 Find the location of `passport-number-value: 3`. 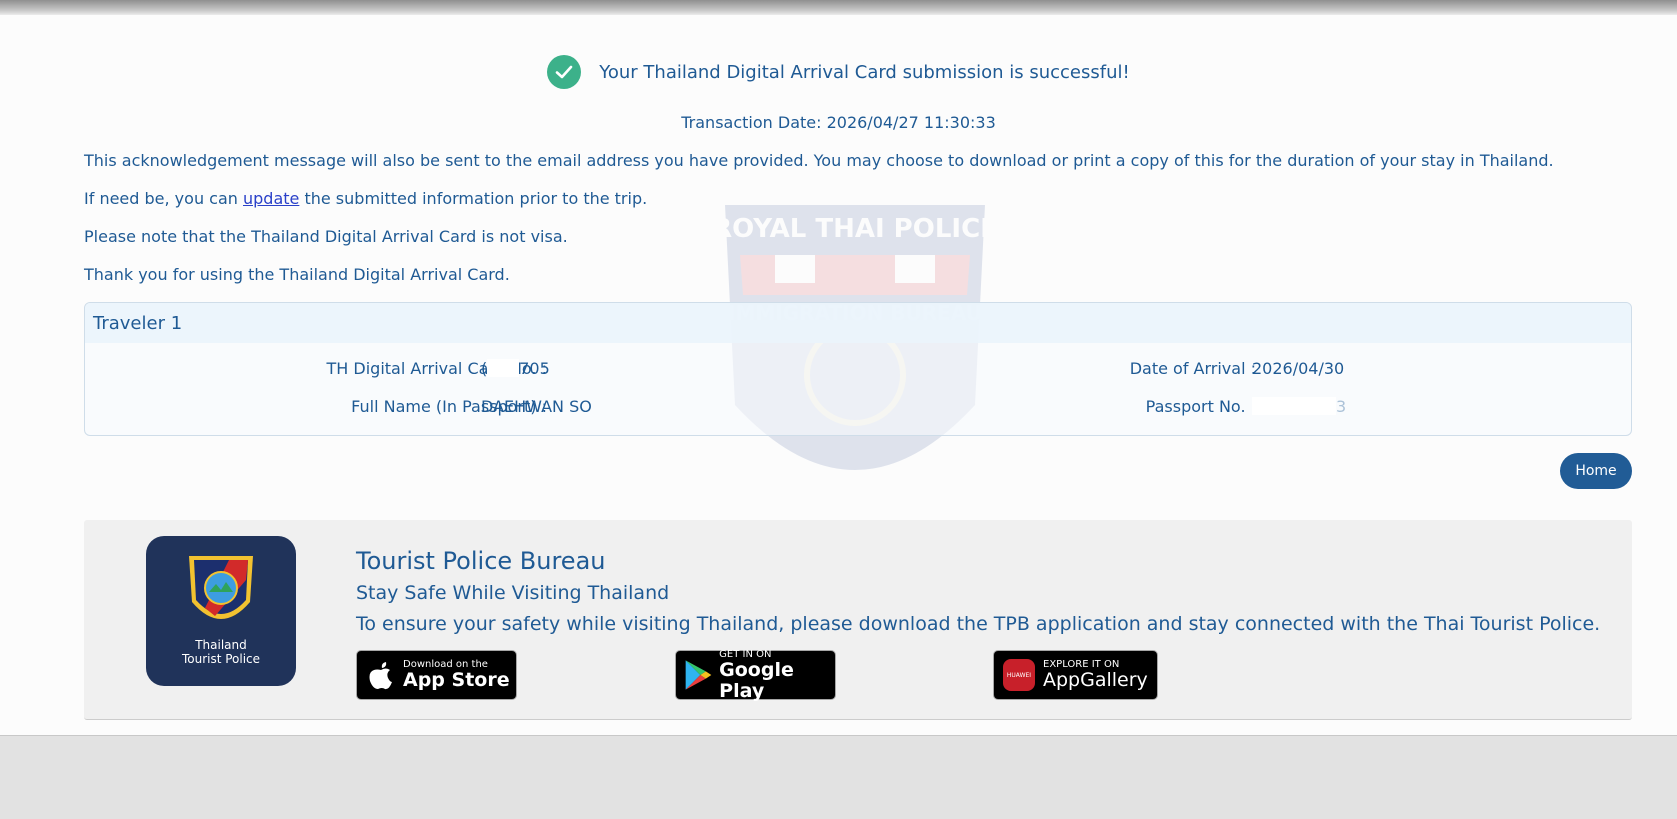

passport-number-value: 3 is located at coordinates (1299, 406).